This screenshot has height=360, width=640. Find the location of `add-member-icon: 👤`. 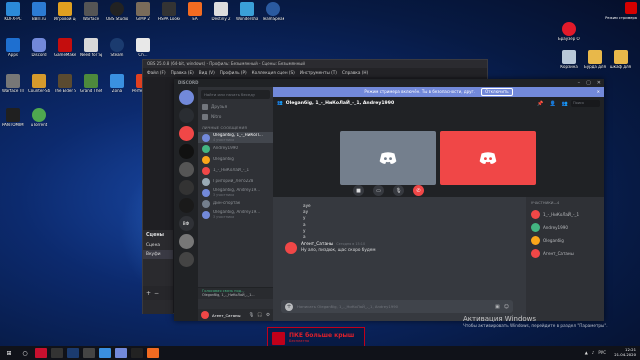

add-member-icon: 👤 is located at coordinates (553, 104).